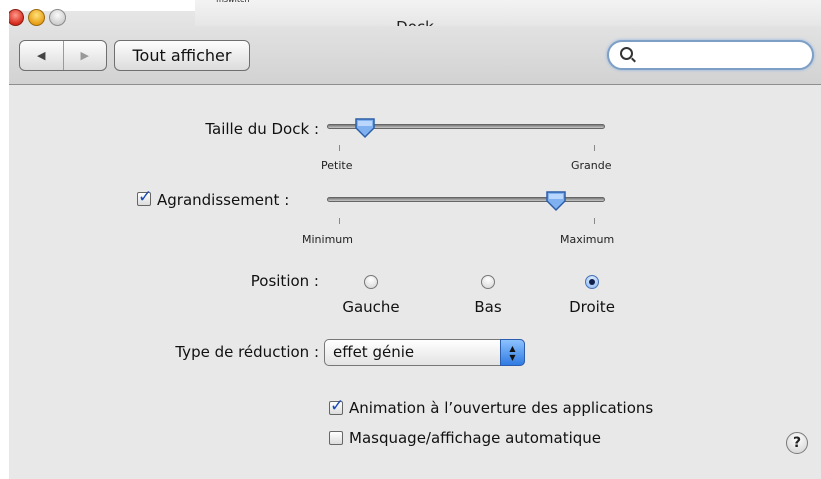  I want to click on position-bottom-label: Bas, so click(488, 307).